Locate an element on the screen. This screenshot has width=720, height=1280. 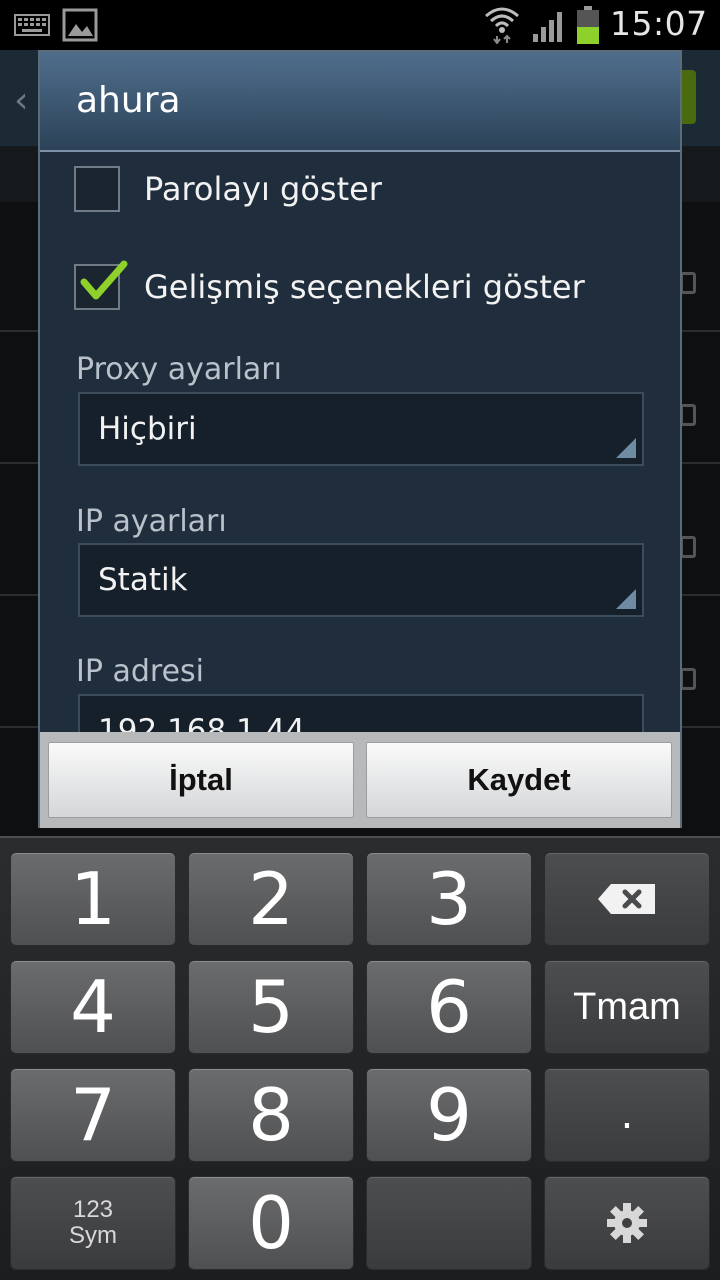
dialog-title-bar: ahura is located at coordinates (360, 102).